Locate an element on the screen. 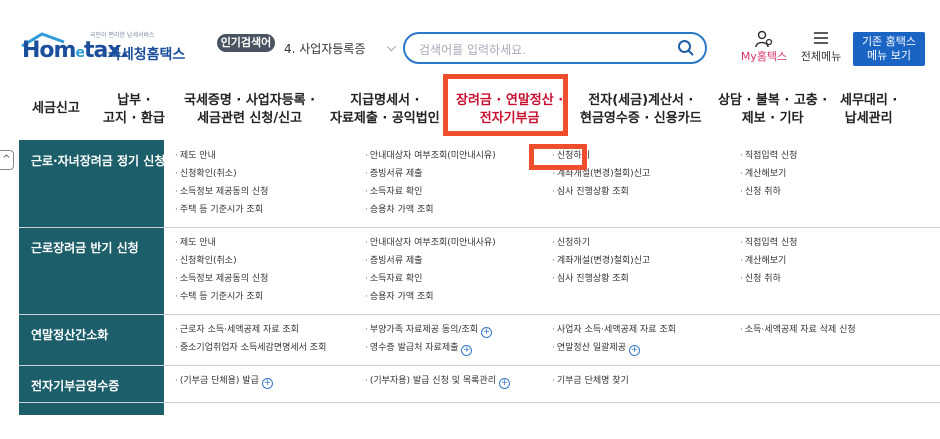 This screenshot has height=439, width=940. search-icon is located at coordinates (686, 48).